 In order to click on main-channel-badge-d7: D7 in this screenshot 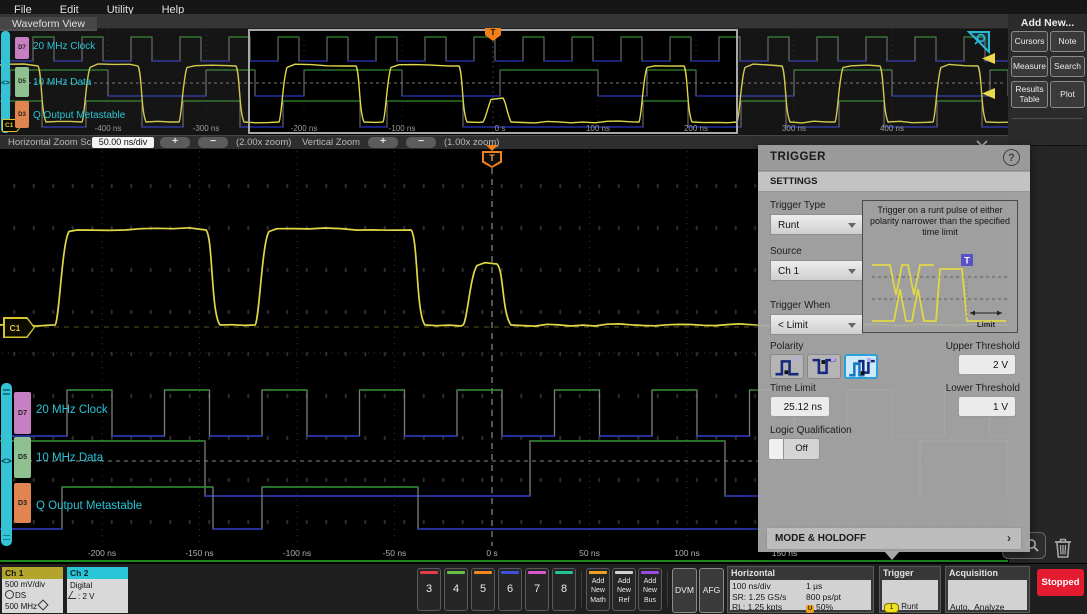, I will do `click(22, 413)`.